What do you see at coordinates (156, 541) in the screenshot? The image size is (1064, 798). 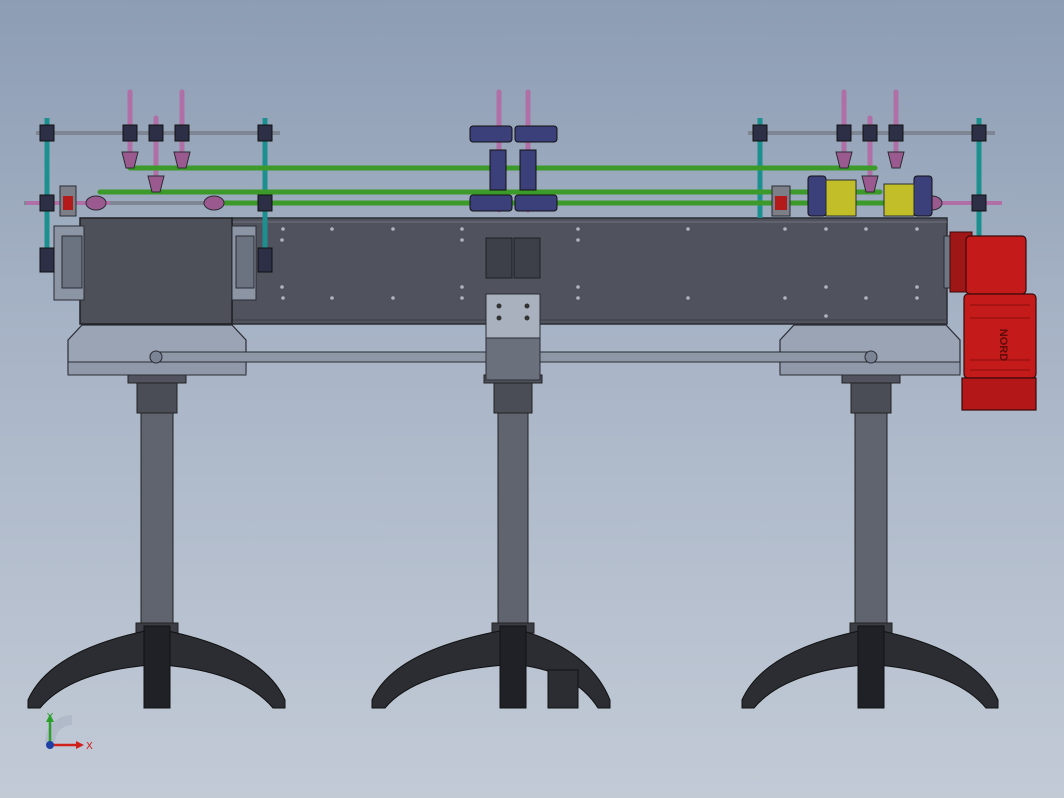 I see `support-leg-left` at bounding box center [156, 541].